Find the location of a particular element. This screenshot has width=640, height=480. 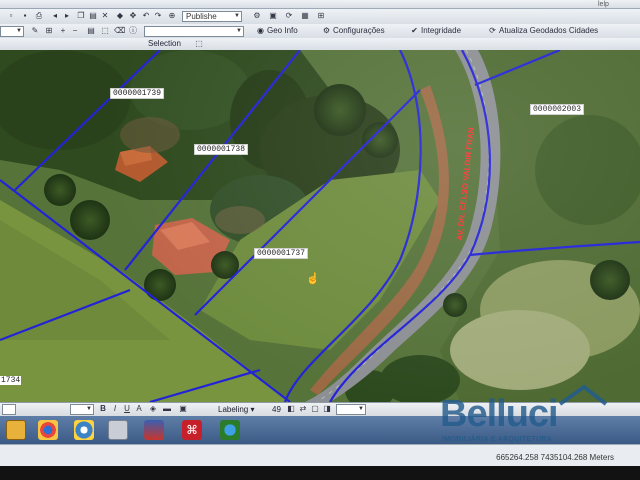

copy-icon: ❐ is located at coordinates (81, 16).